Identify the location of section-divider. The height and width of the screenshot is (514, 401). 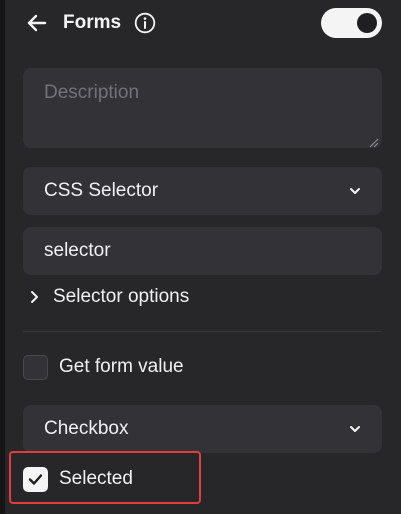
(202, 331).